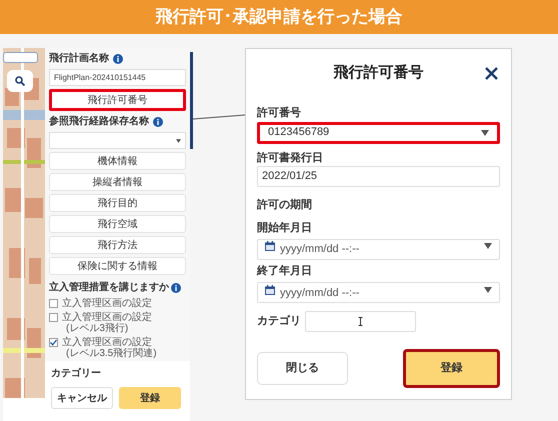 The height and width of the screenshot is (421, 558). I want to click on leader-line, so click(219, 117).